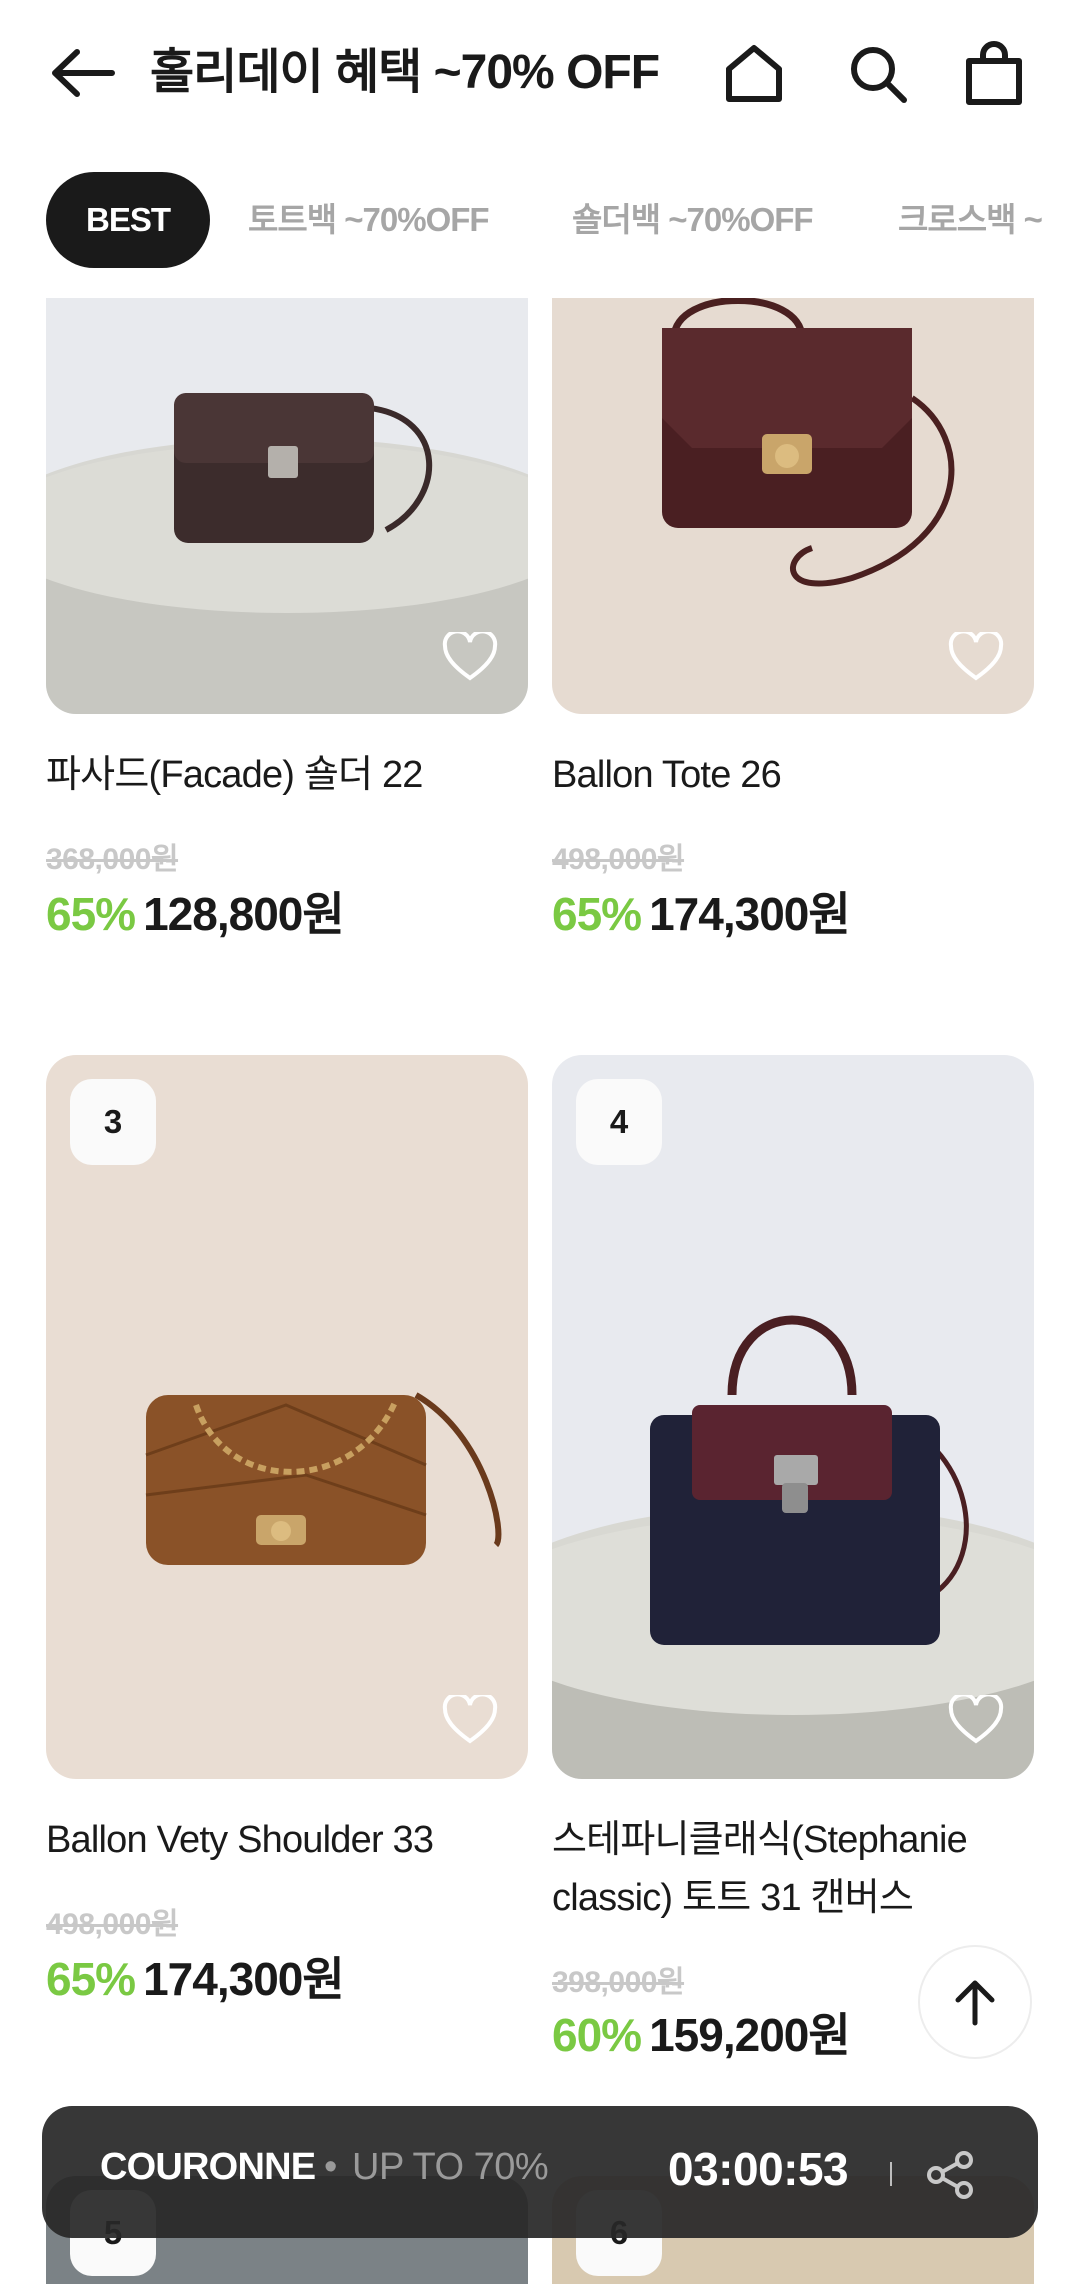  Describe the element at coordinates (113, 1122) in the screenshot. I see `rank-badge: 3` at that location.